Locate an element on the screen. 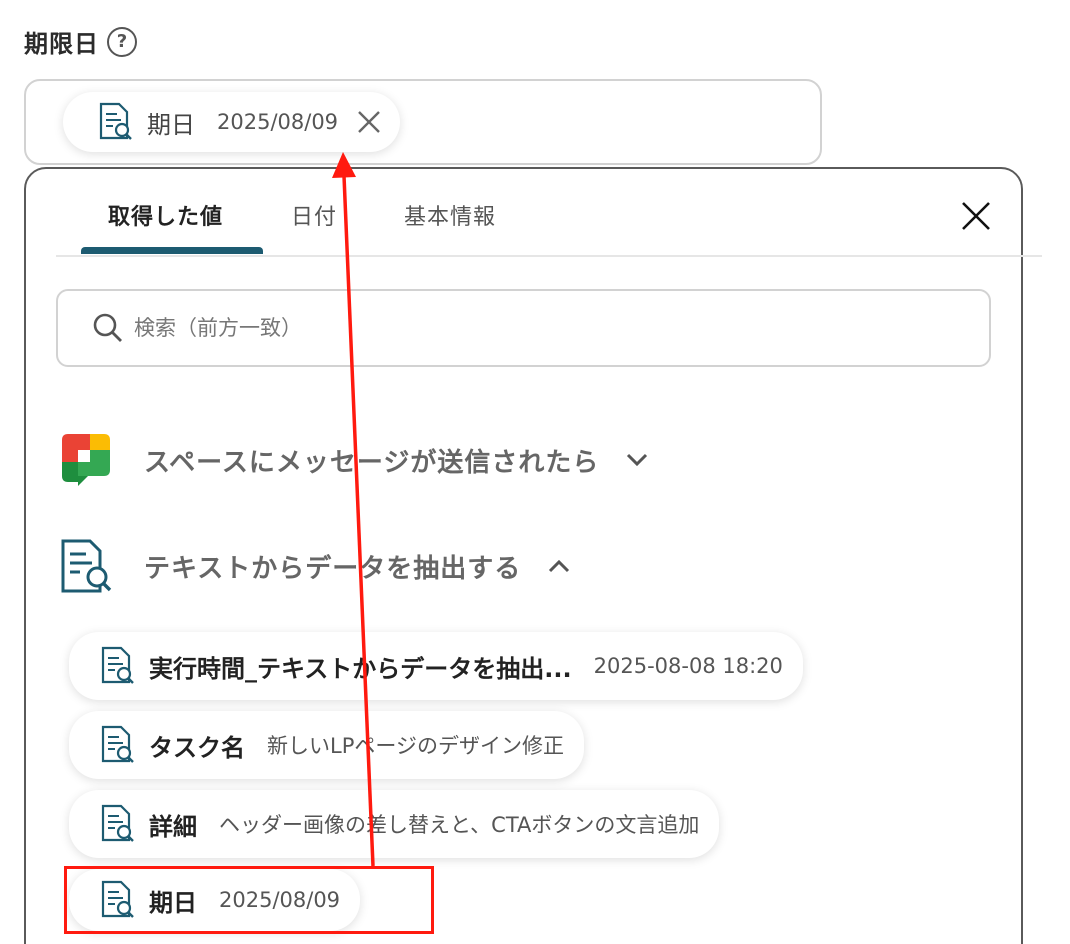 This screenshot has width=1070, height=944. section-chat-trigger: スペースにメッセージが送信されたら is located at coordinates (354, 460).